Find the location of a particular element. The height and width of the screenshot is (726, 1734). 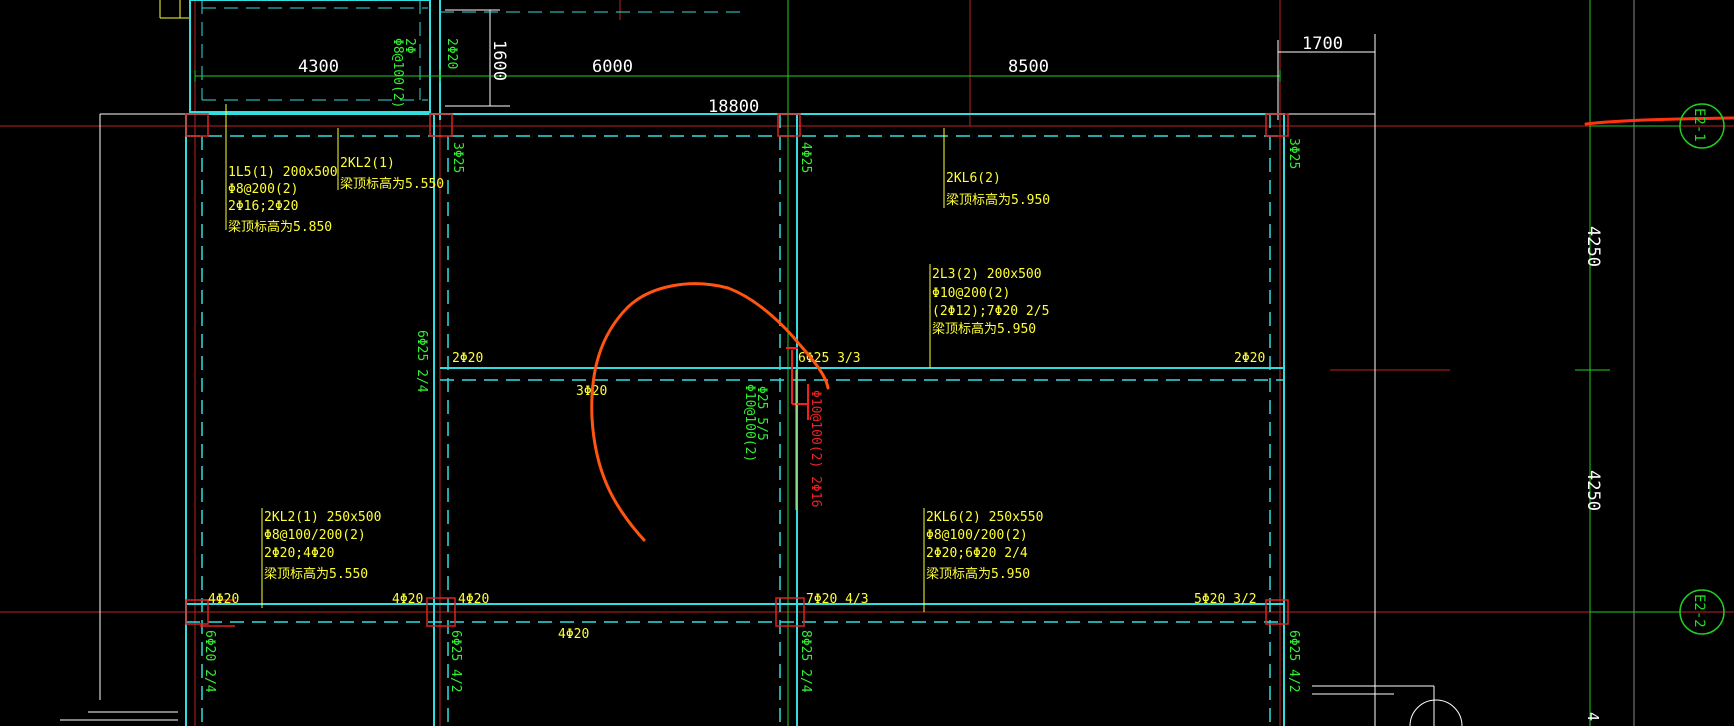

axis-label: E2-2 is located at coordinates (1699, 611).